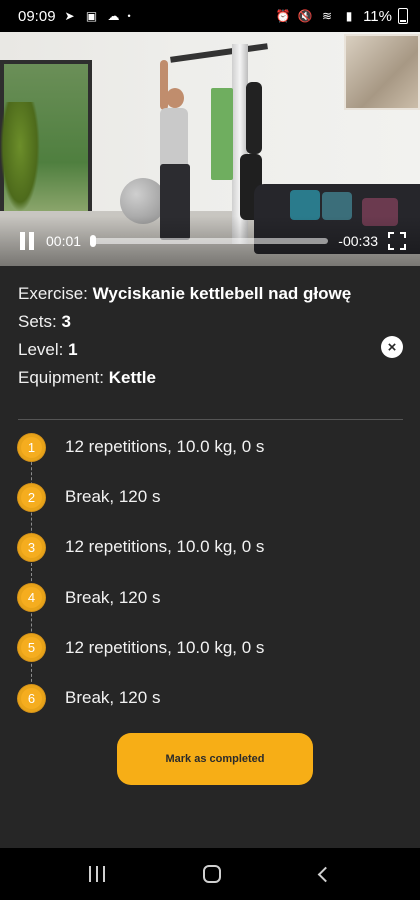 This screenshot has width=420, height=900. Describe the element at coordinates (91, 16) in the screenshot. I see `gallery-icon: ▣` at that location.